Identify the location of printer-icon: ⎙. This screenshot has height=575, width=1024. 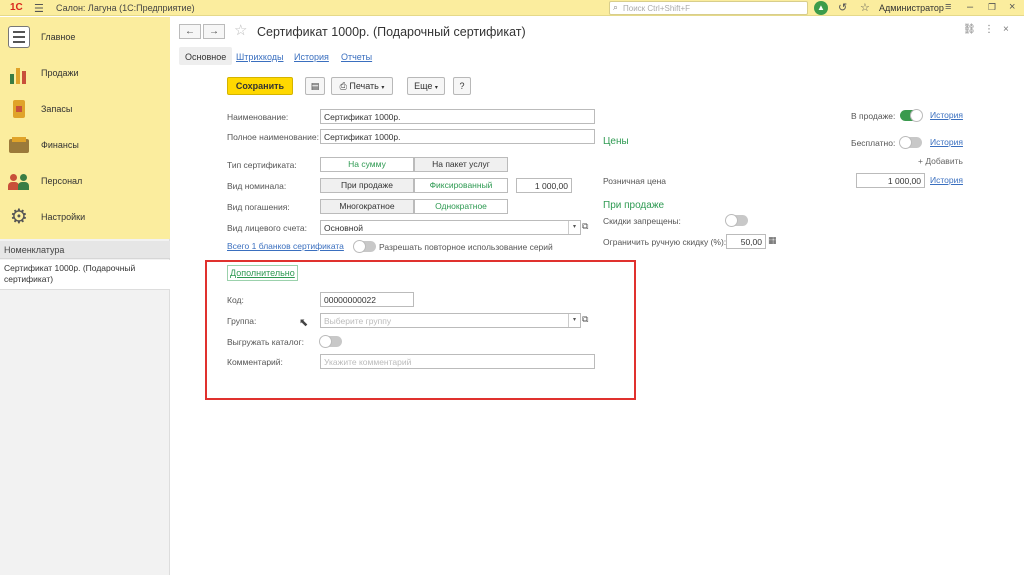
(343, 86).